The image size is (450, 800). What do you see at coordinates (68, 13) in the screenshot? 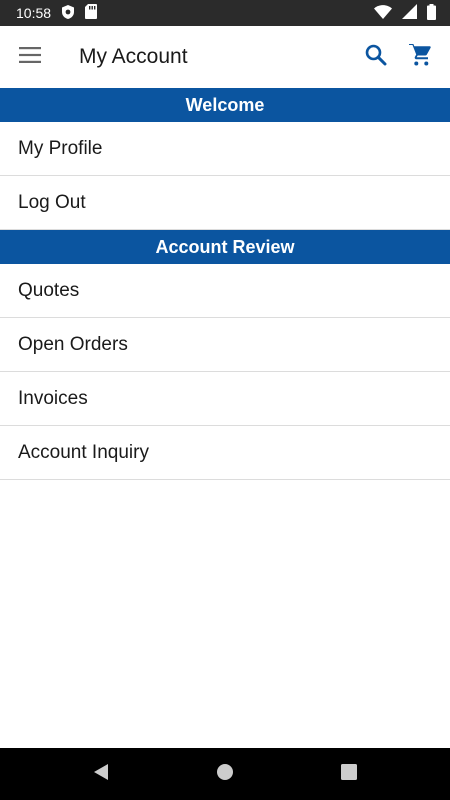
I see `shield-icon` at bounding box center [68, 13].